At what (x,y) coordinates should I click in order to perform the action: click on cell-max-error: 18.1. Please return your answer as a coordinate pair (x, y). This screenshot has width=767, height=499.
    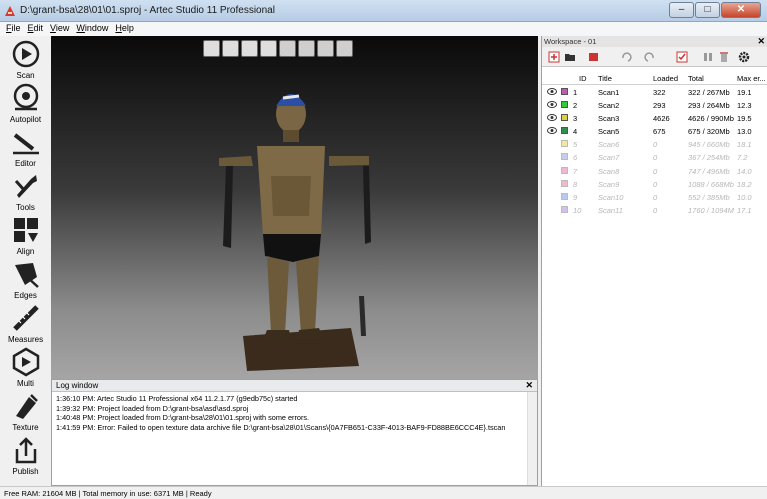
    Looking at the image, I should click on (744, 145).